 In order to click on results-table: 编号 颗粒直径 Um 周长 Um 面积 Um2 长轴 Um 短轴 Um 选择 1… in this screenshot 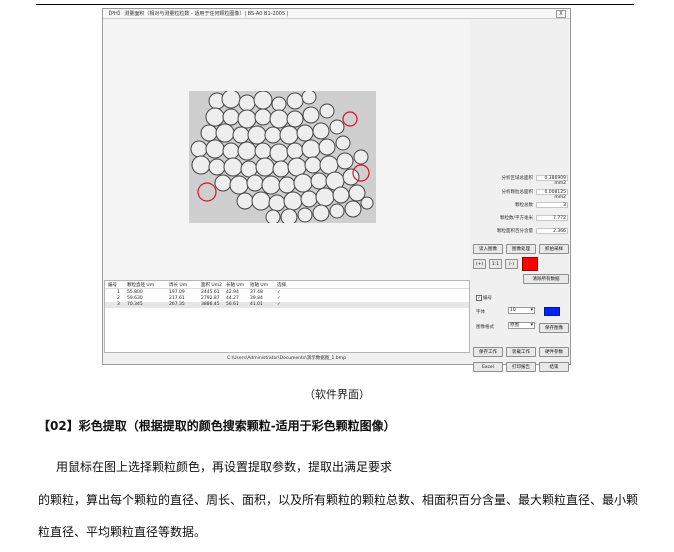, I will do `click(287, 316)`.